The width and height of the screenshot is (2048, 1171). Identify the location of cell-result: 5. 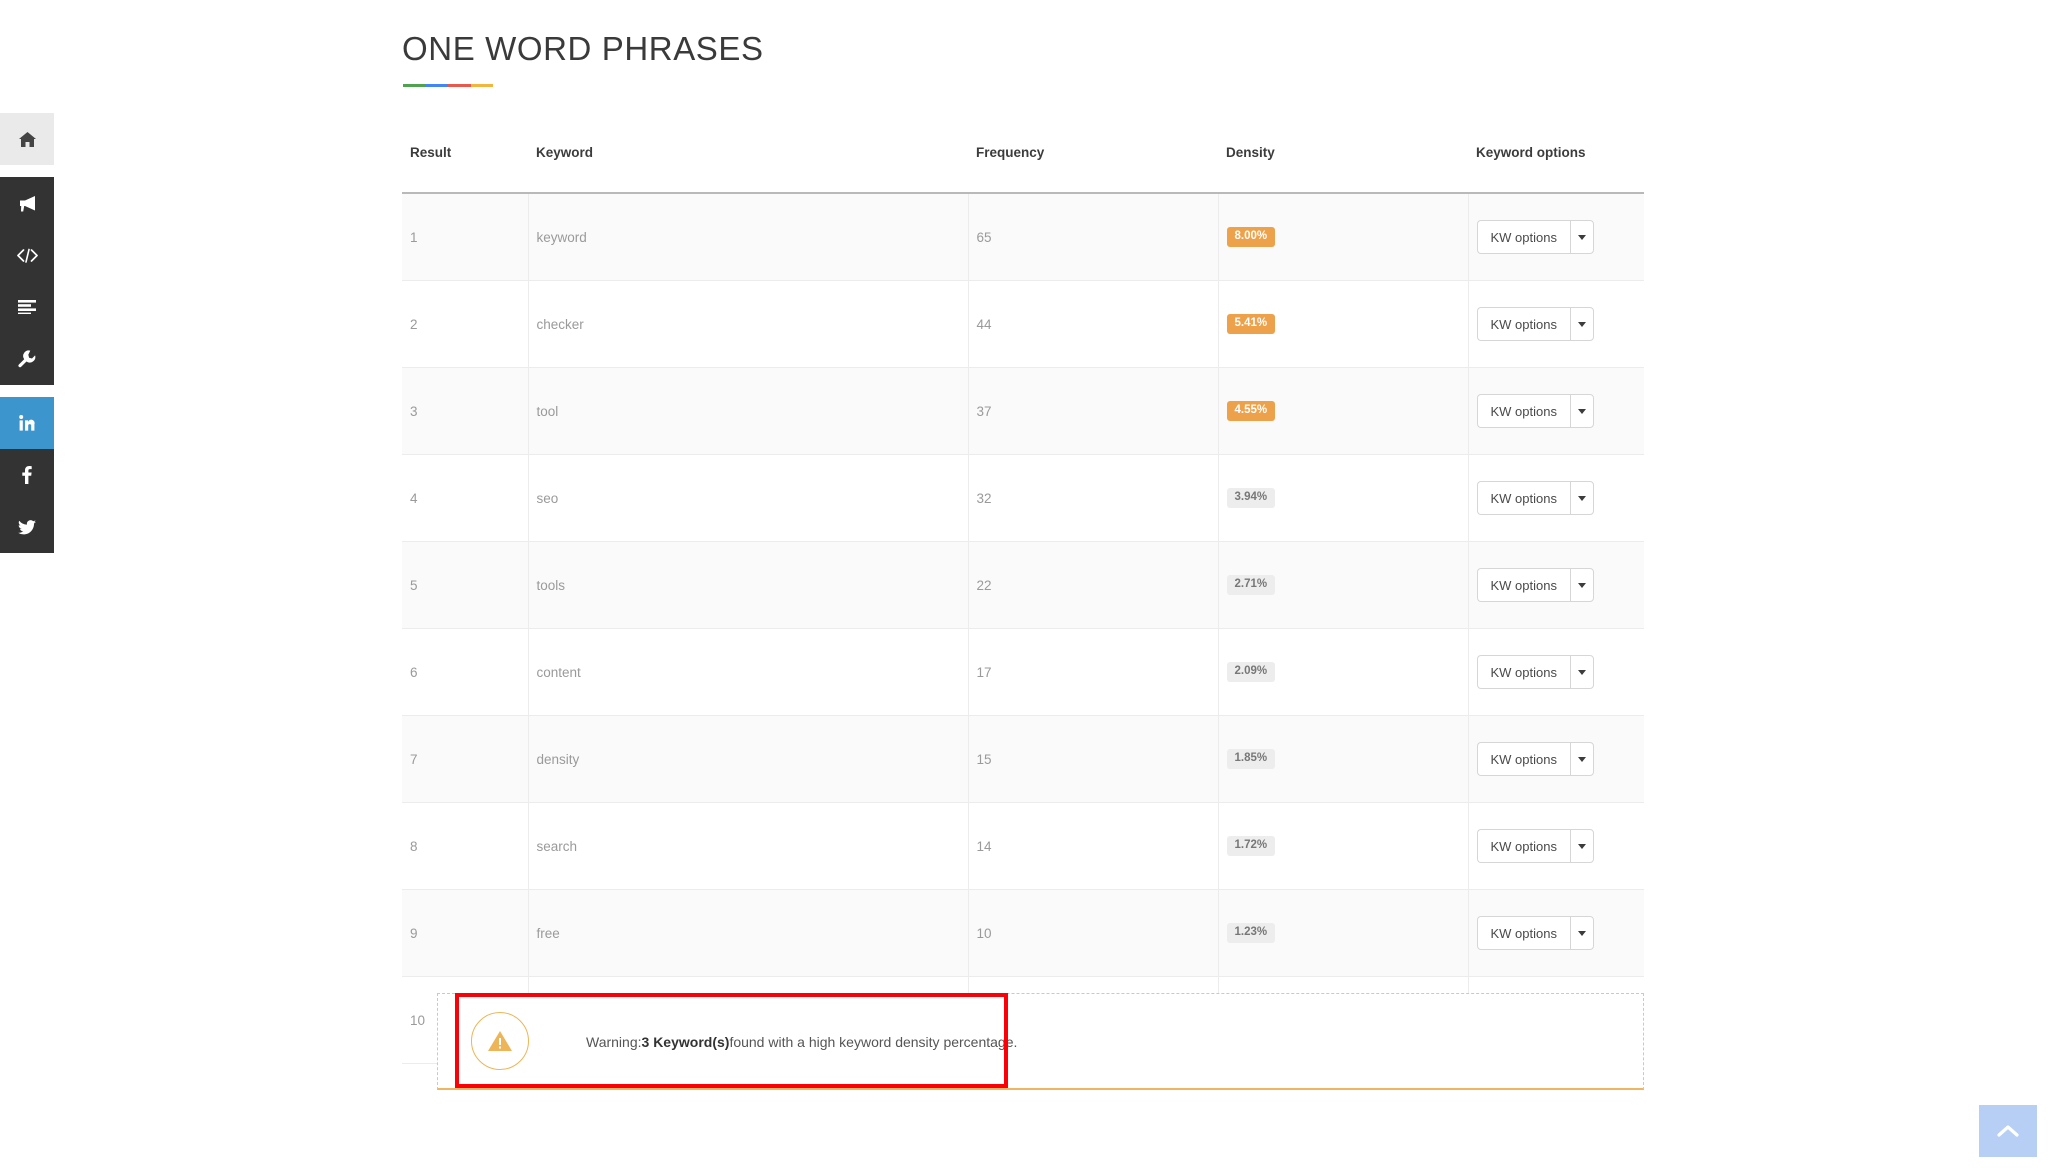
(465, 585).